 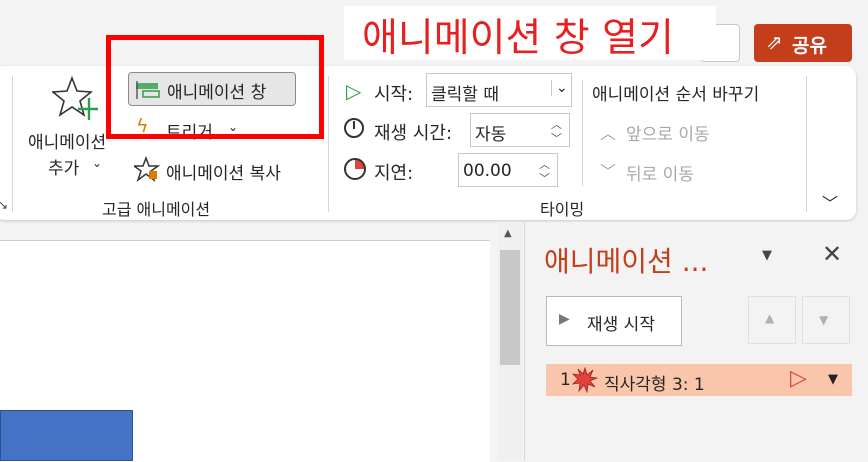 I want to click on timeline-triangle-icon: ▷, so click(x=798, y=378).